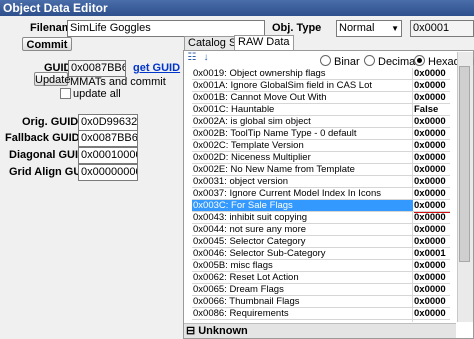  Describe the element at coordinates (108, 138) in the screenshot. I see `fallback-guid-field: 0x0087BB6A` at that location.